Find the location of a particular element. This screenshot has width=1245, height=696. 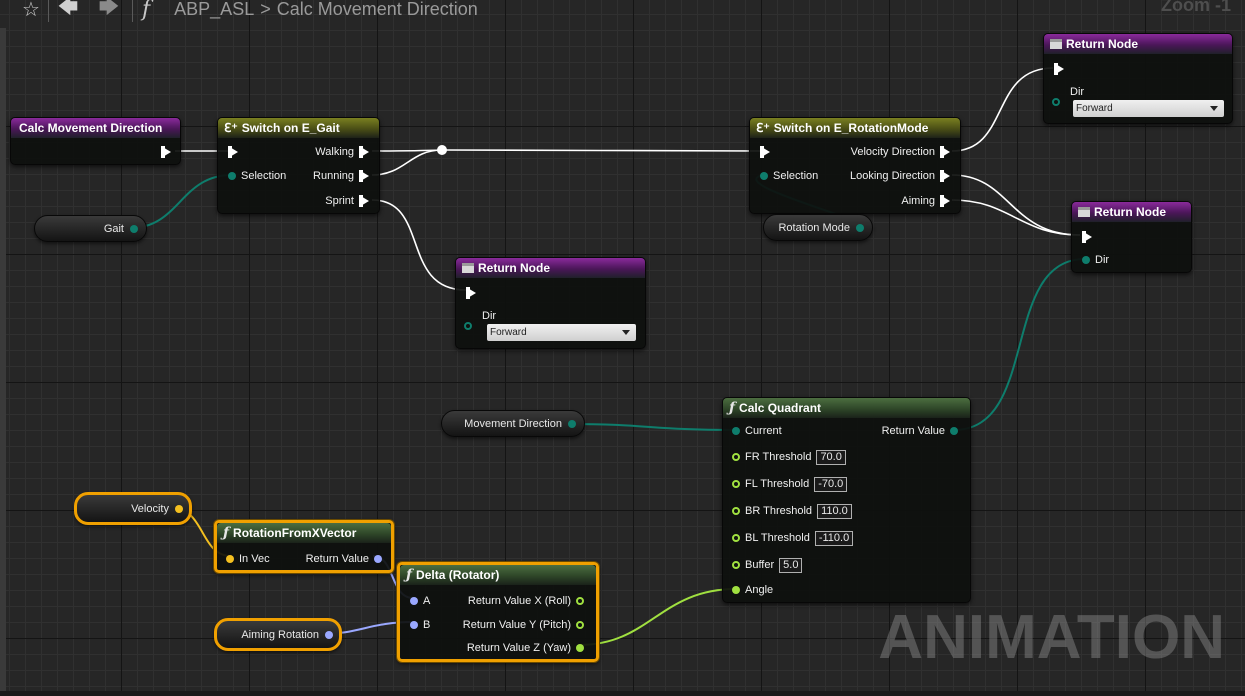

pin-label: Return Value X (Roll) is located at coordinates (519, 601).